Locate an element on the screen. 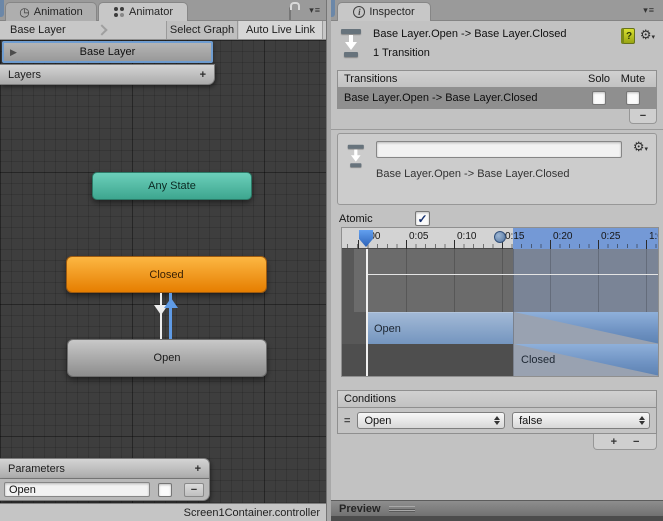  breadcrumb-layer: Base Layer is located at coordinates (38, 30).